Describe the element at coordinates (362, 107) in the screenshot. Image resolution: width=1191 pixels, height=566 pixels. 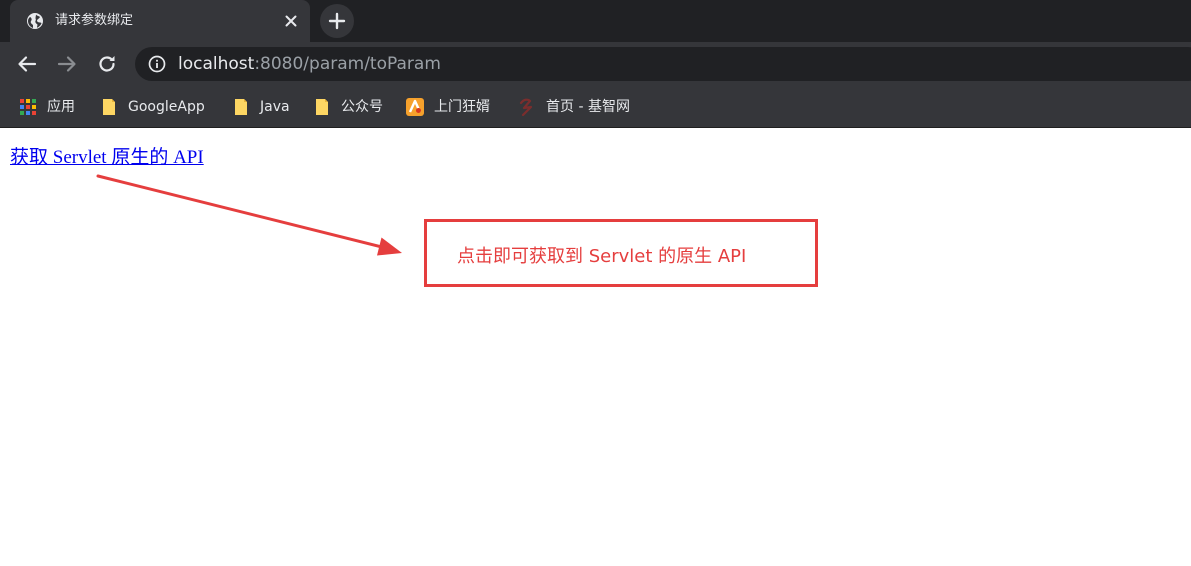
I see `bookmark-label: 公众号` at that location.